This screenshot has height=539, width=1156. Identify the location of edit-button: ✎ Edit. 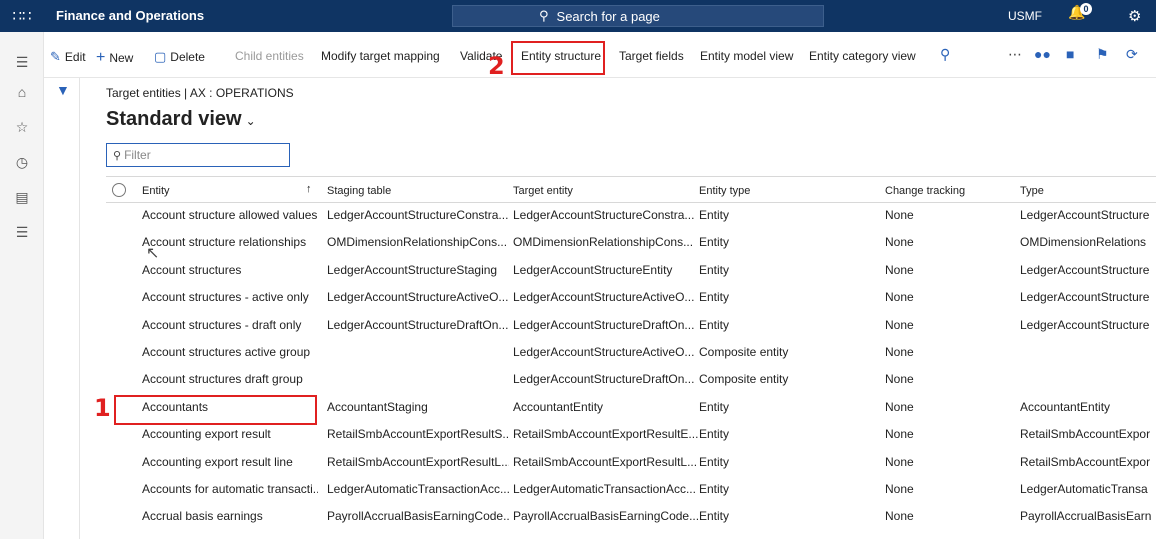
(68, 57).